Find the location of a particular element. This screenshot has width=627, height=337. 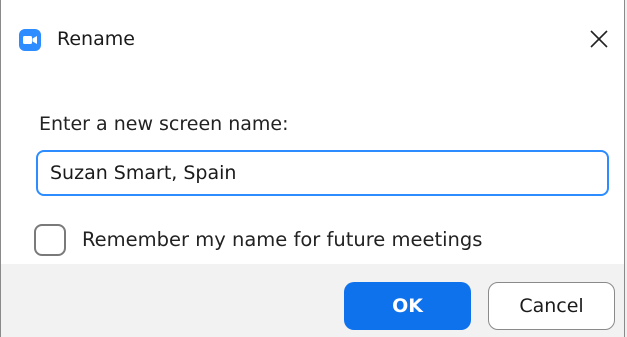

remember-name-row: Remember my name for future meetings is located at coordinates (258, 240).